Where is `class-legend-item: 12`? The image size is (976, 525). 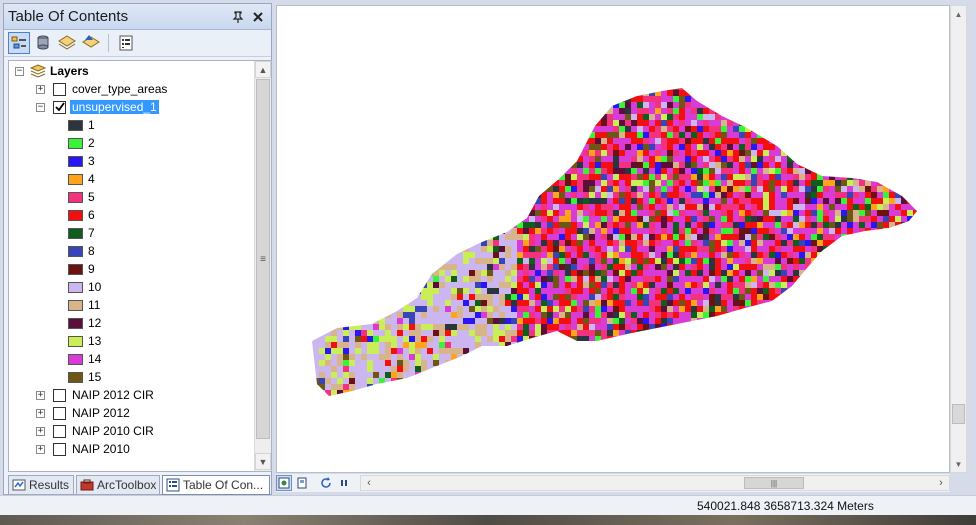
class-legend-item: 12 is located at coordinates (84, 323).